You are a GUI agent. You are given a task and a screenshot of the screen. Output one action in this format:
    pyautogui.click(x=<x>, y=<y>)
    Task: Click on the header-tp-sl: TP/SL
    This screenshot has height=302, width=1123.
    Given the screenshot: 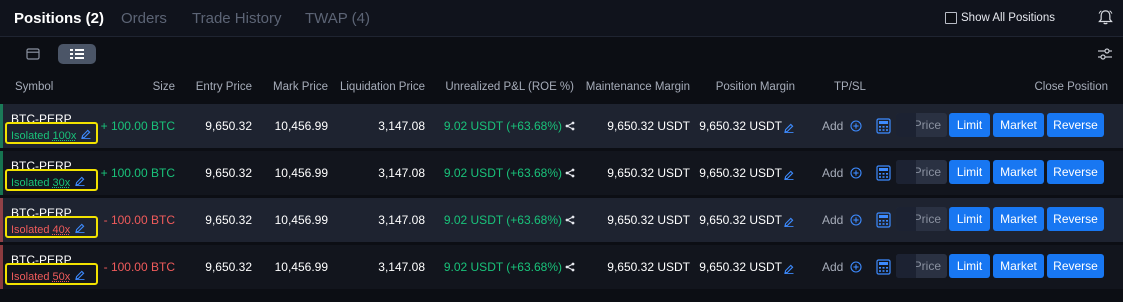 What is the action you would take?
    pyautogui.click(x=850, y=87)
    